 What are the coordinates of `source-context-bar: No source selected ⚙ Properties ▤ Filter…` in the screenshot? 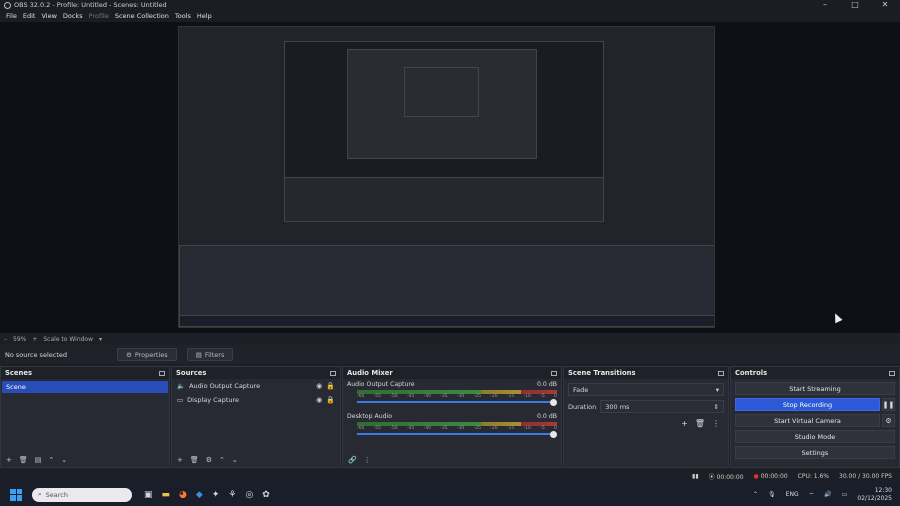 It's located at (450, 354).